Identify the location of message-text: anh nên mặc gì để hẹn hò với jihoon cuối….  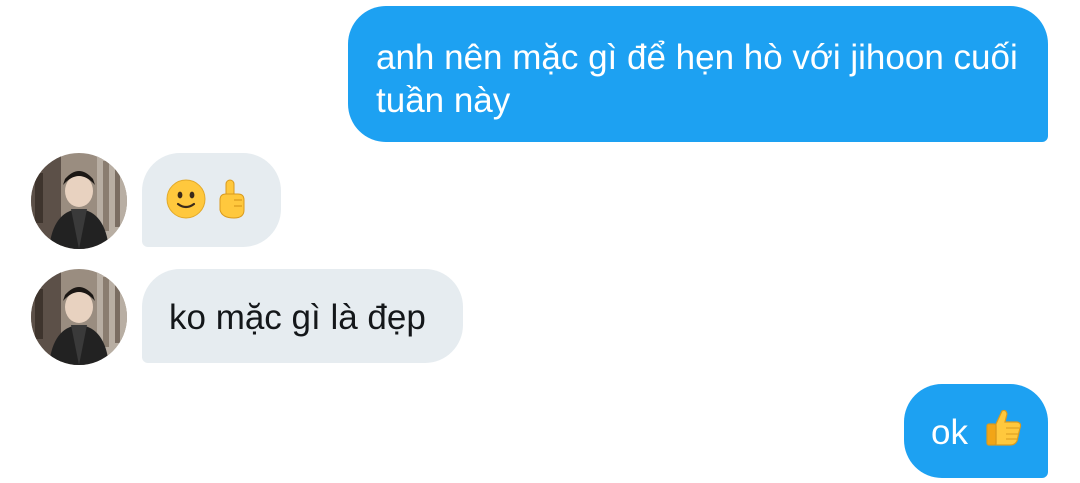
(697, 79).